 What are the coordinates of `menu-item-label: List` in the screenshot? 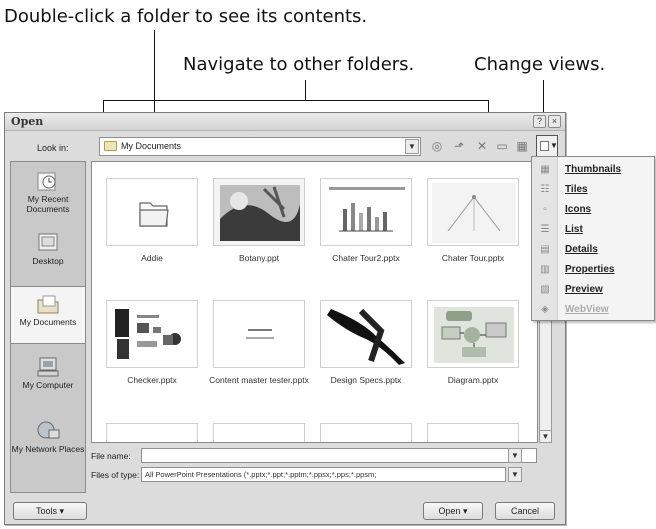 It's located at (574, 229).